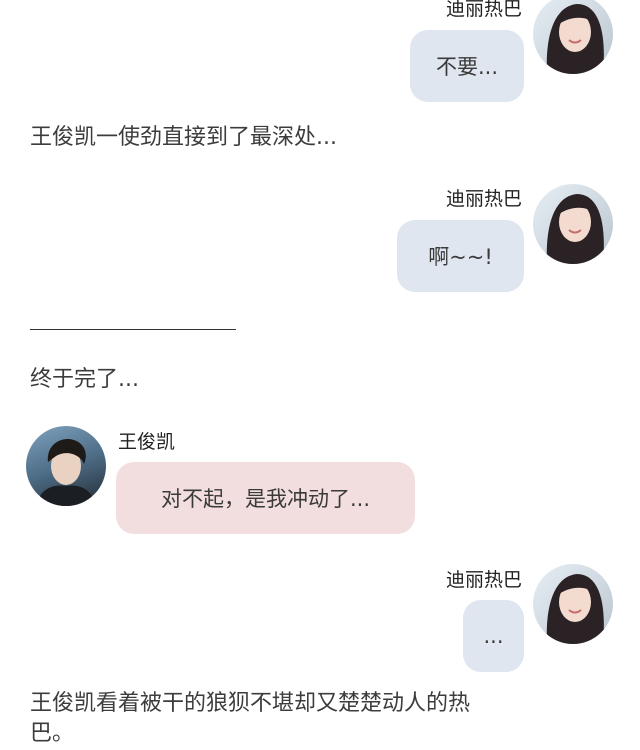  Describe the element at coordinates (66, 472) in the screenshot. I see `male-avatar-icon` at that location.